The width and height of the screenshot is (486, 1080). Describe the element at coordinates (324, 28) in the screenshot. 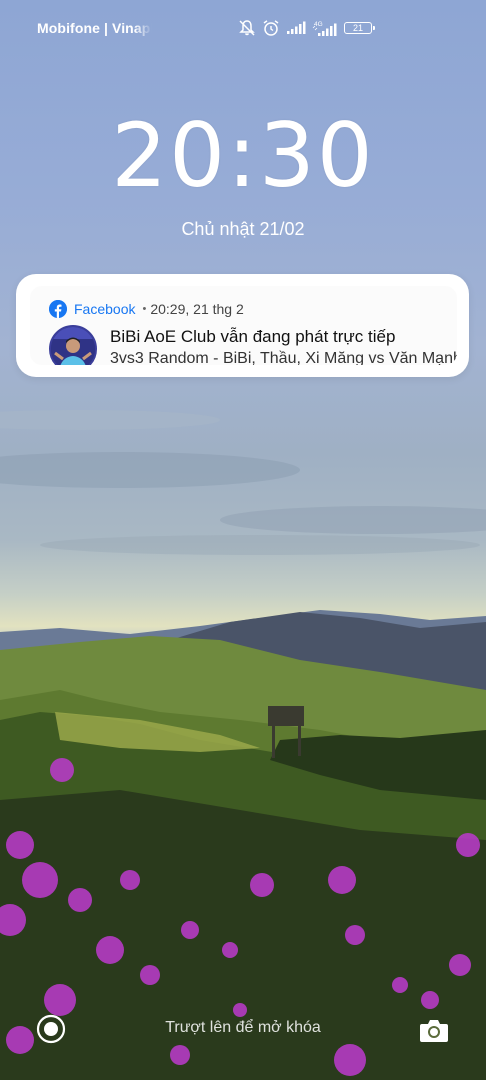

I see `signal-4g-icon: 4G` at that location.